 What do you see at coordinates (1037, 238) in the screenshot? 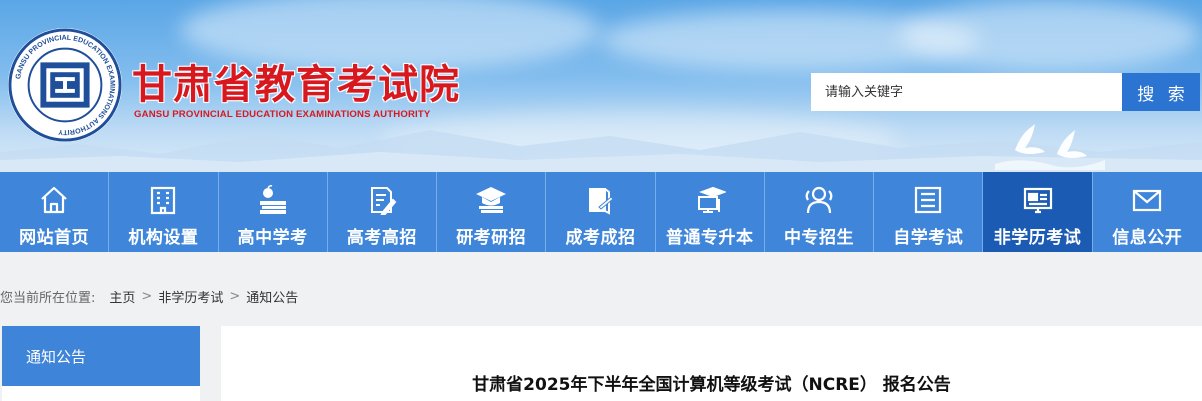
I see `nav-label: 非学历考试` at bounding box center [1037, 238].